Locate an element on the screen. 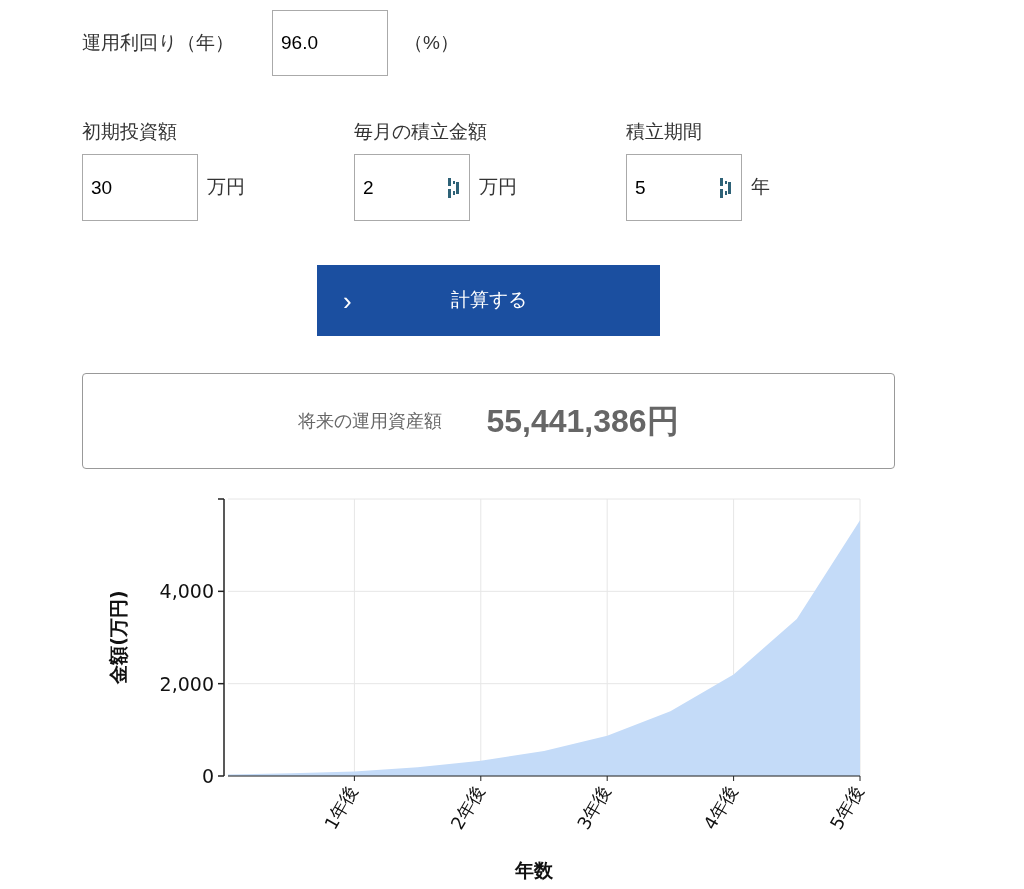  x-tick-label: 2年後 is located at coordinates (467, 807).